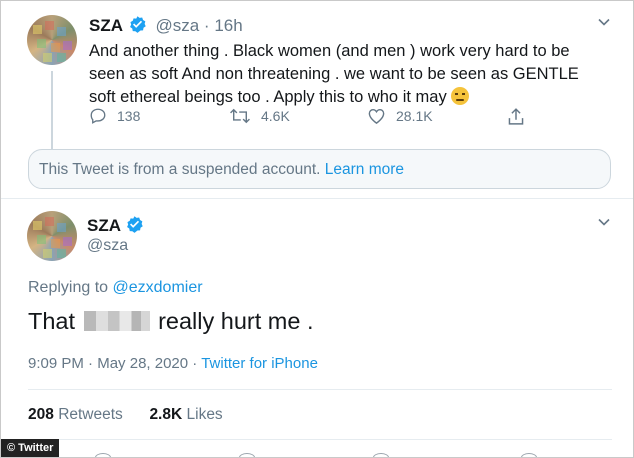 The image size is (634, 458). I want to click on tweet-stats: 208 Retweets 2.8K Likes, so click(125, 415).